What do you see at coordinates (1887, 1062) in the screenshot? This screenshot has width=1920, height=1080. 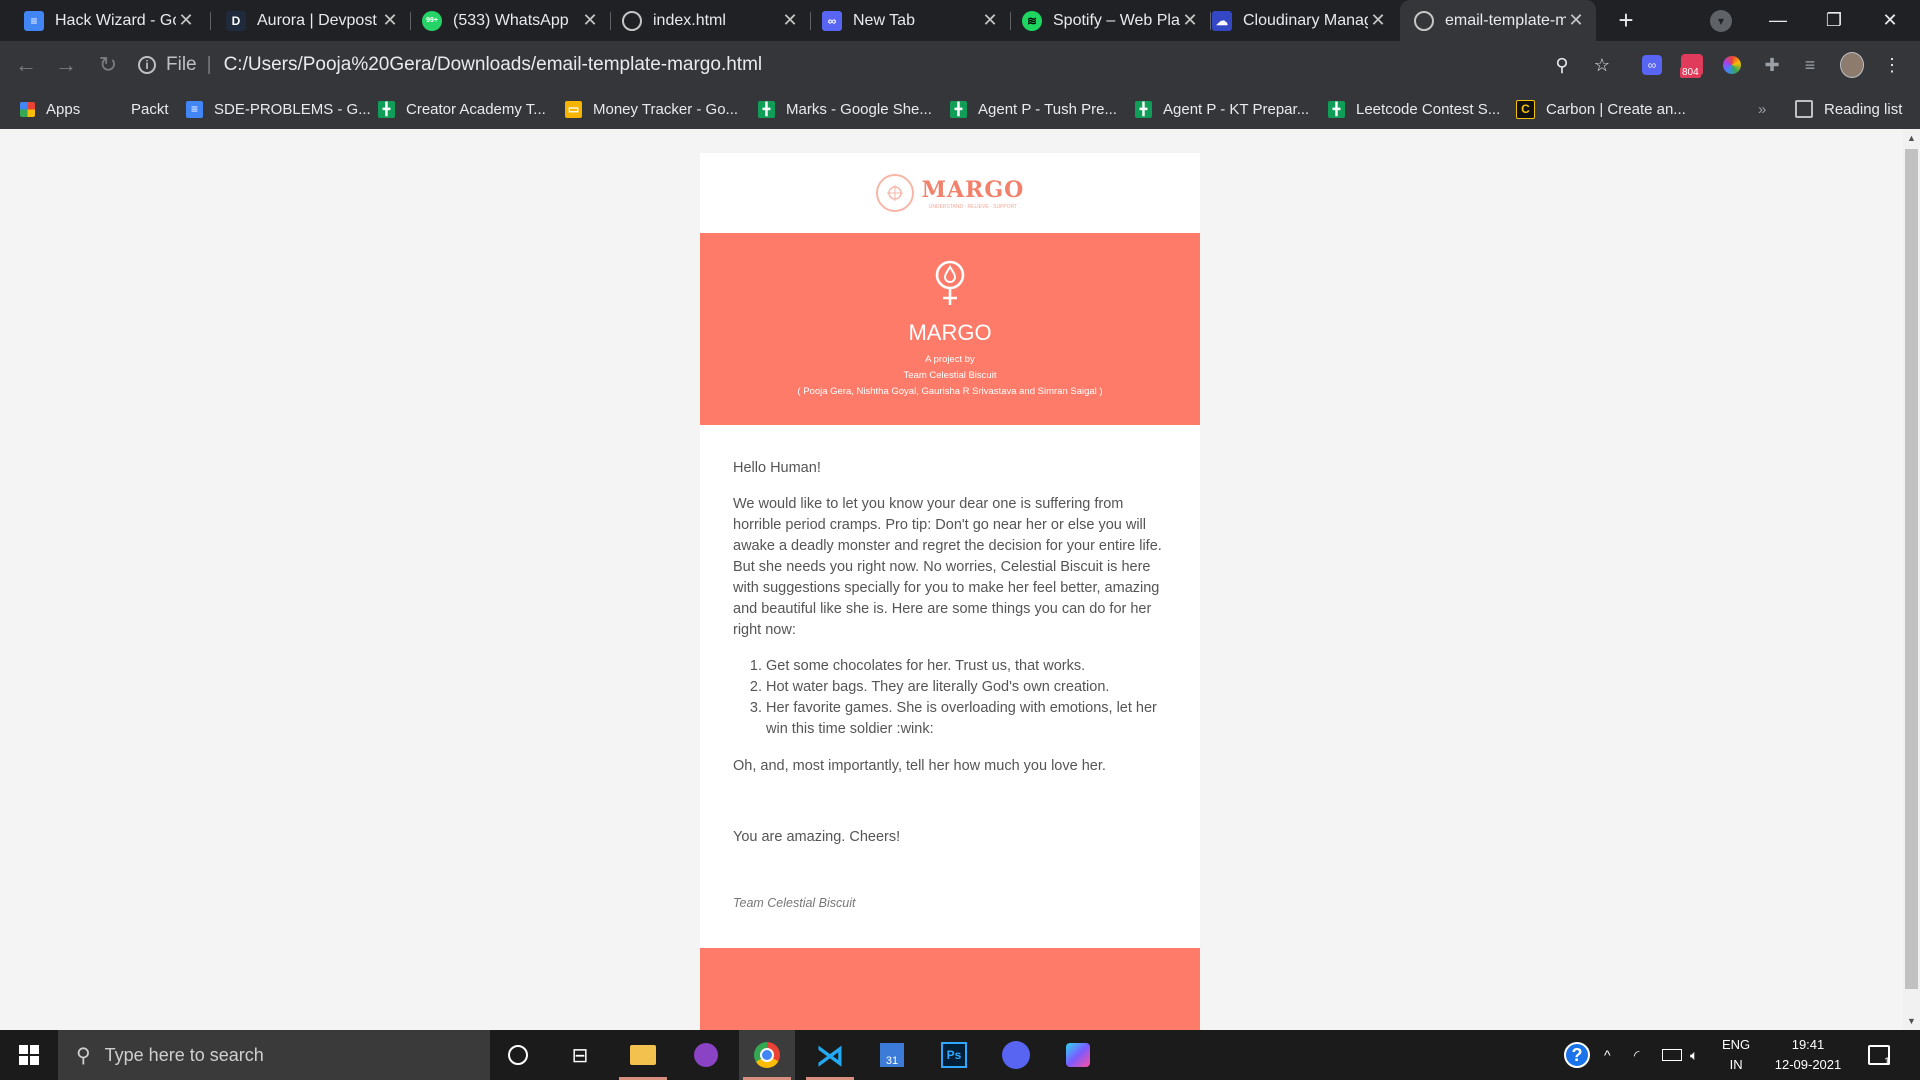 I see `notification-count: 1` at bounding box center [1887, 1062].